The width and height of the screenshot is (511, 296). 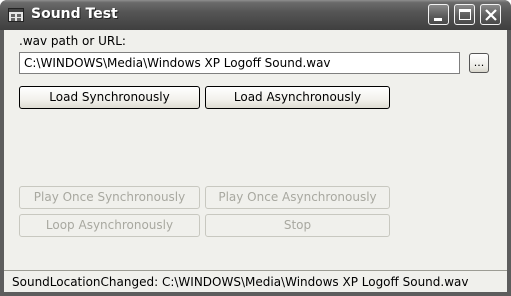 I want to click on app-window-icon, so click(x=16, y=15).